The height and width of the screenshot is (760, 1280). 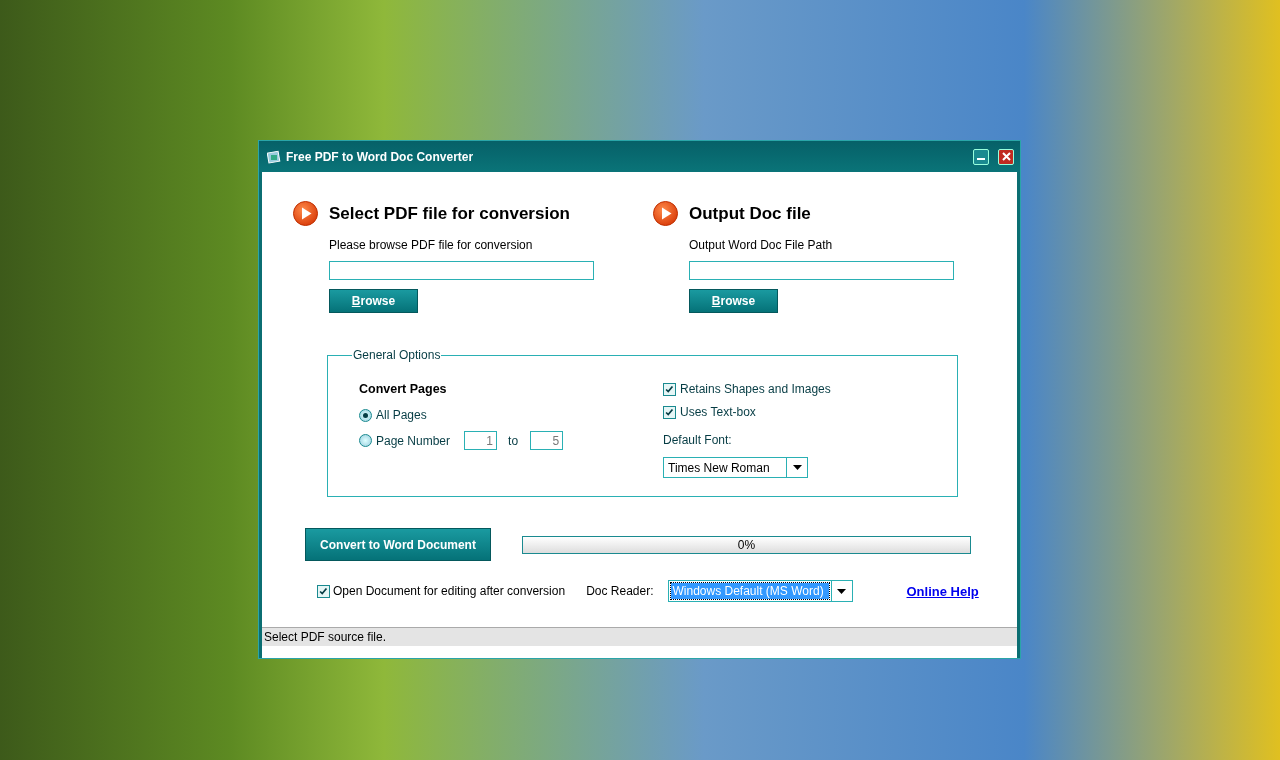 I want to click on font-dropdown: Times New Roman, so click(x=735, y=467).